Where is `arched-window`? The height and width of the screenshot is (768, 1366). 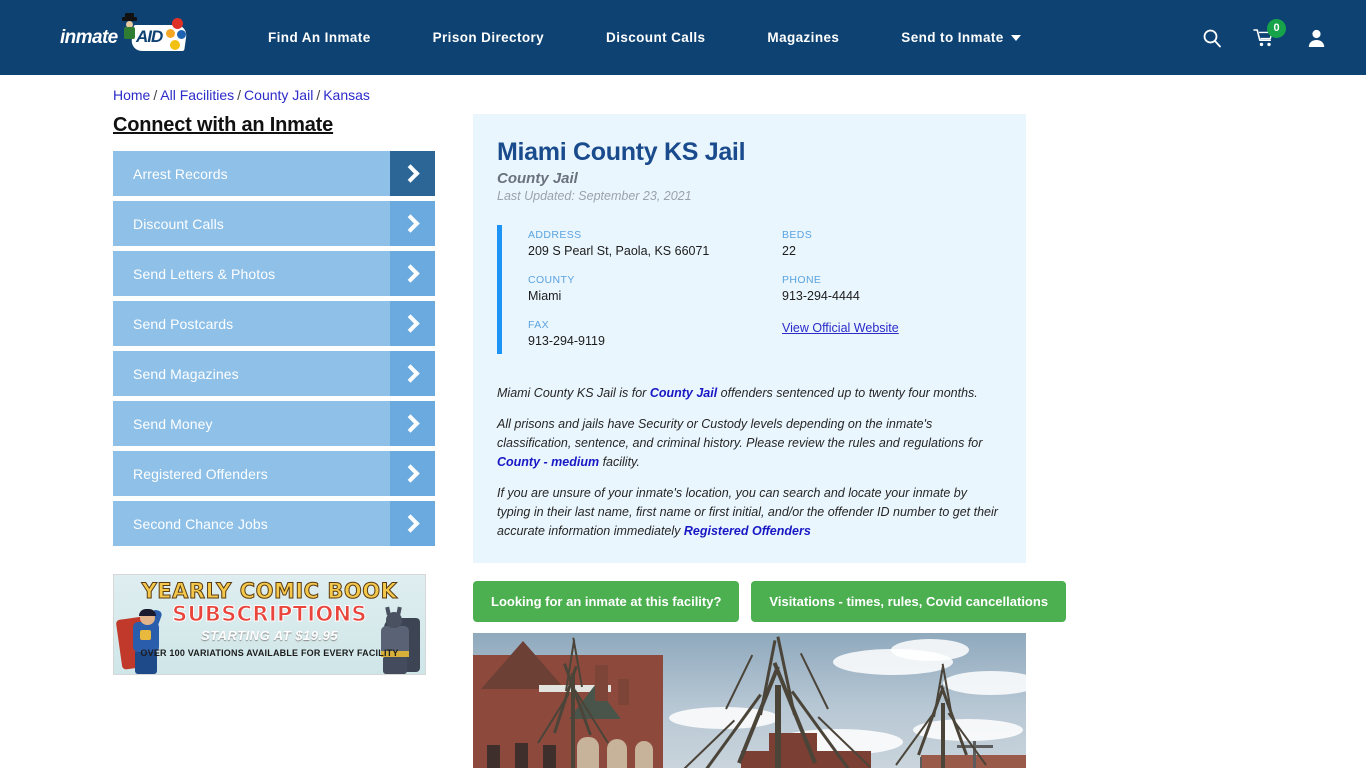
arched-window is located at coordinates (644, 754).